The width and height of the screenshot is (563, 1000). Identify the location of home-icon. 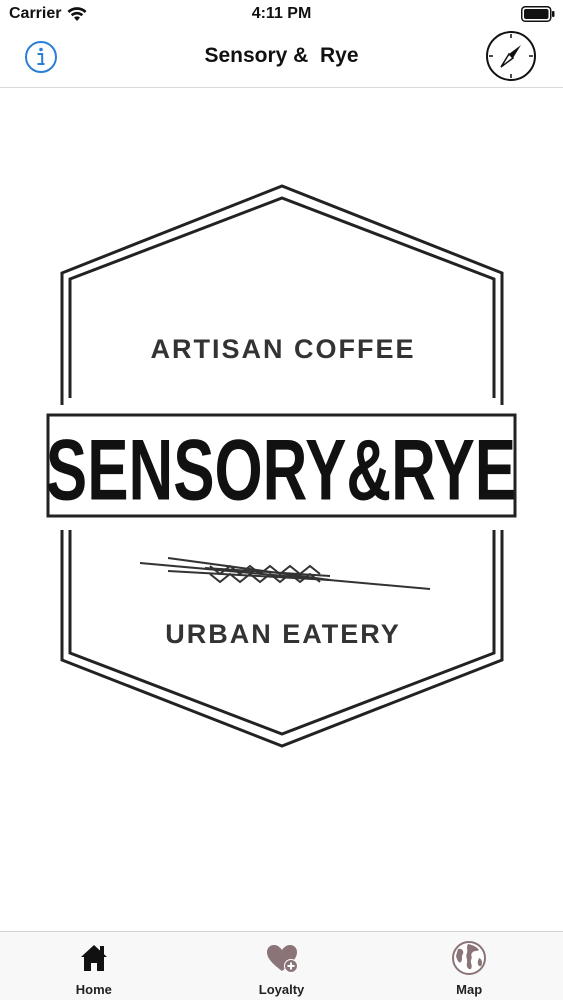
(93, 958).